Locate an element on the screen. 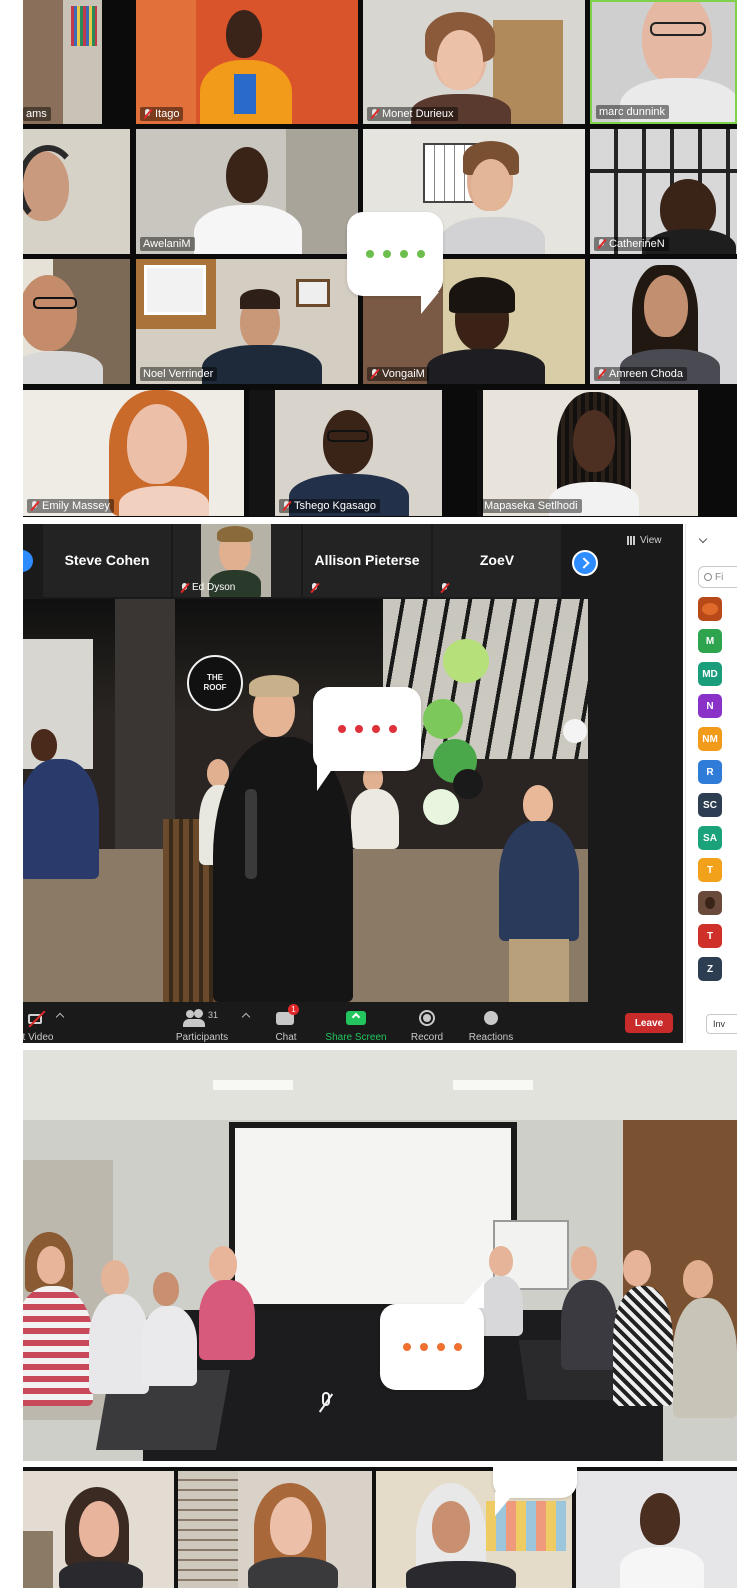  video-tile: CatherineN is located at coordinates (663, 191).